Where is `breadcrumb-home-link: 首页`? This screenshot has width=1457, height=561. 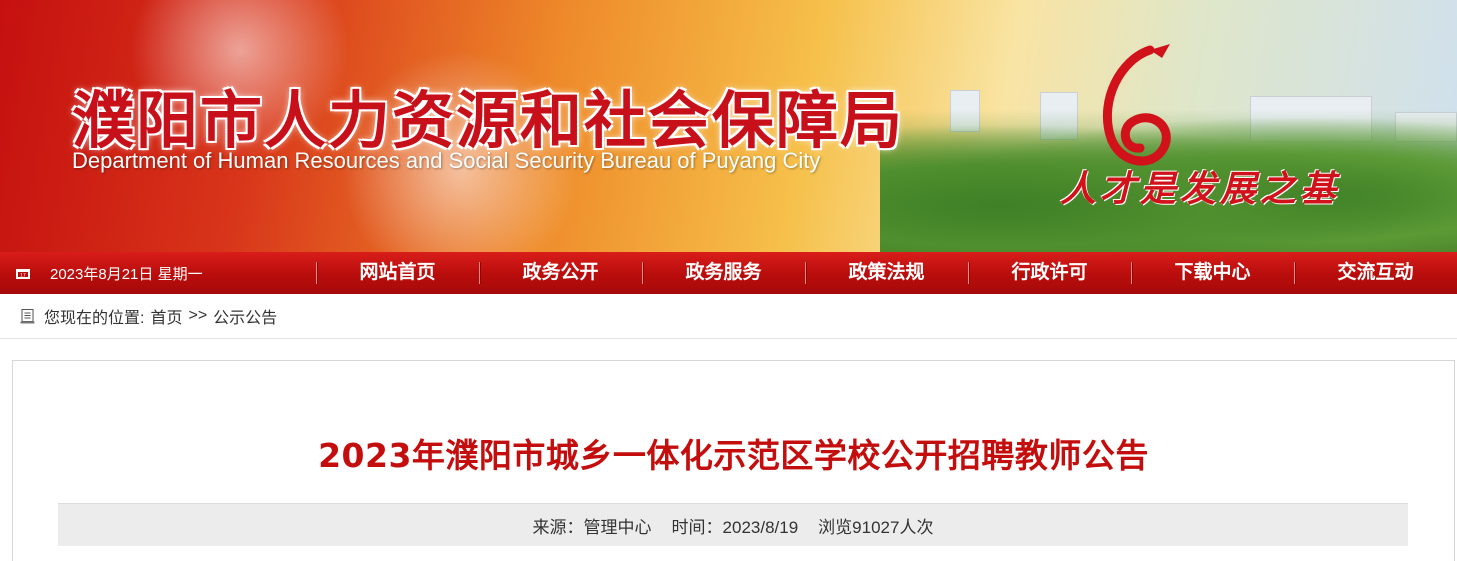 breadcrumb-home-link: 首页 is located at coordinates (166, 316).